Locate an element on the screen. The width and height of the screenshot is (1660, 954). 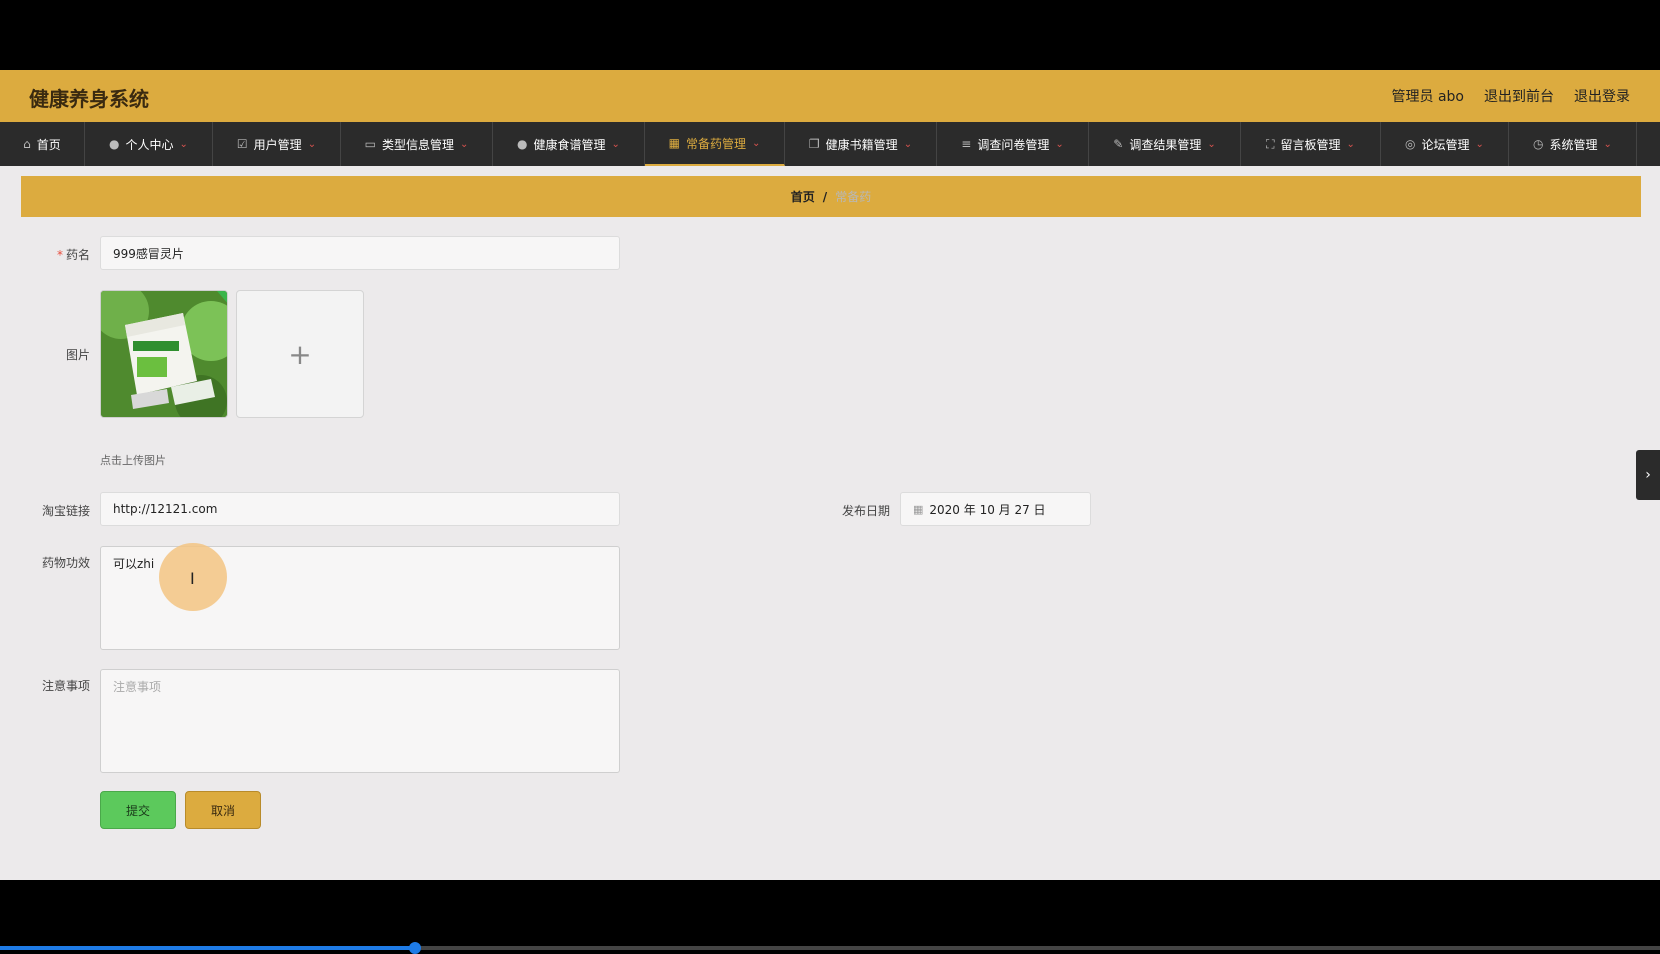
nav-item-label: 留言板管理 is located at coordinates (1310, 144).